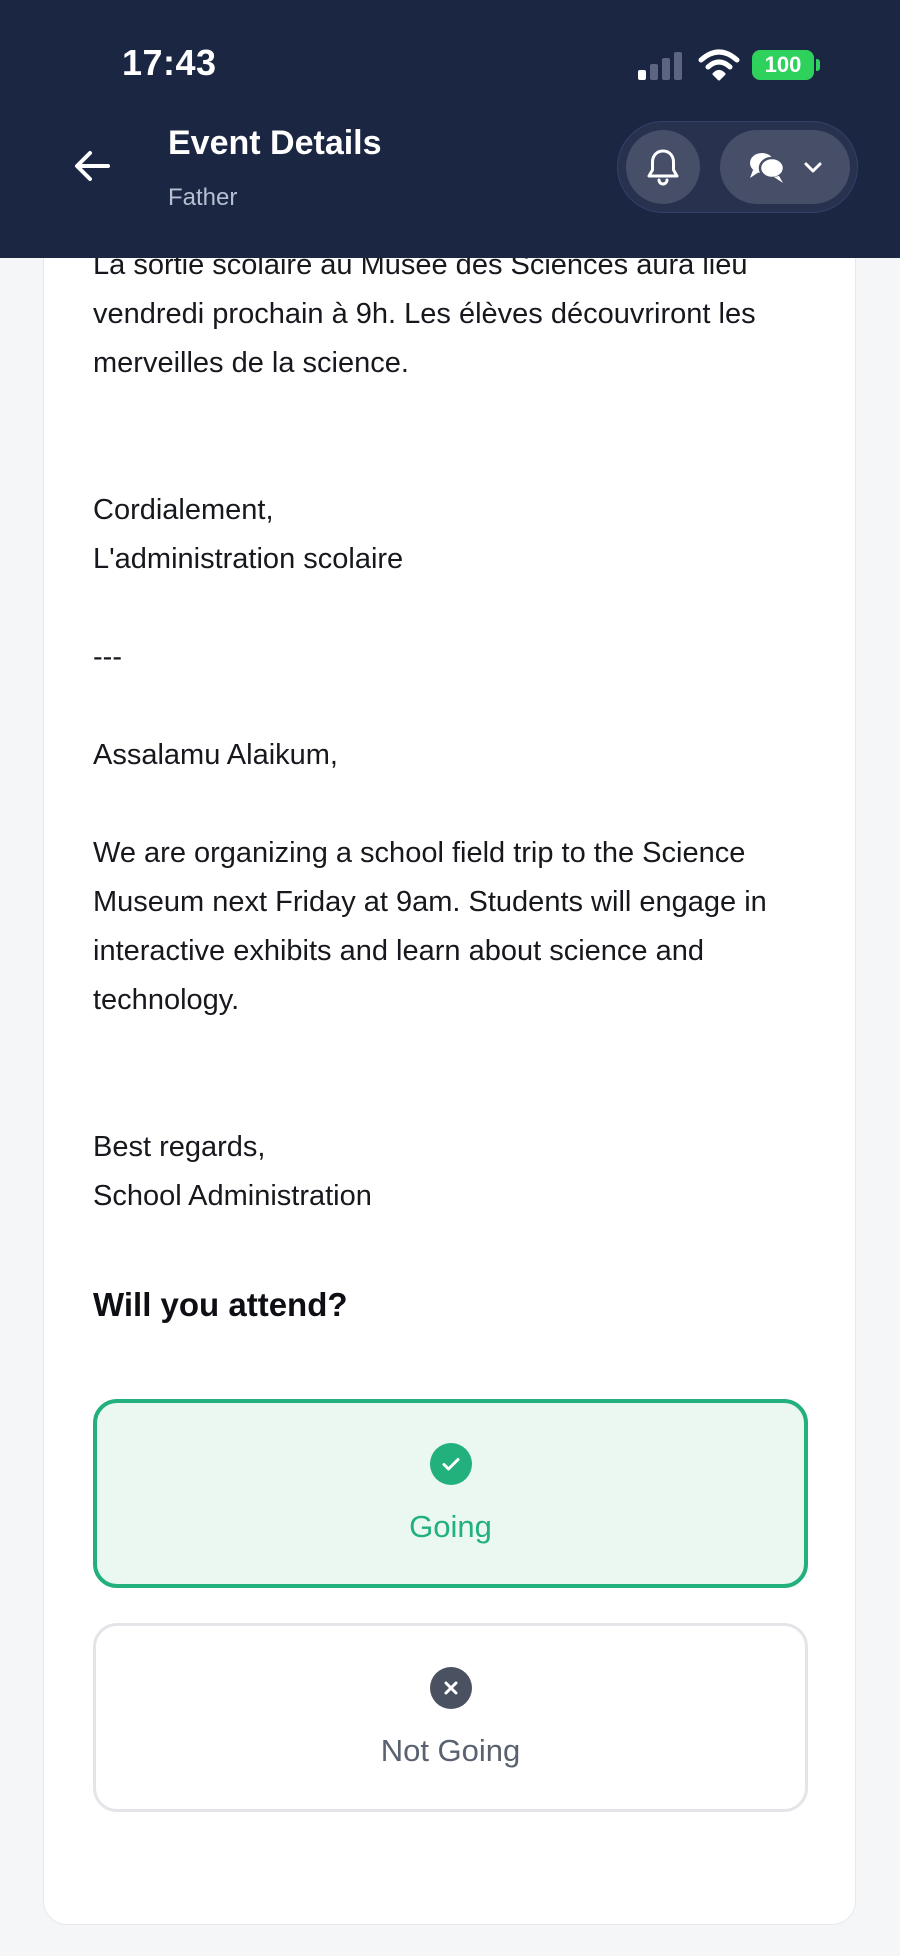 The width and height of the screenshot is (900, 1956). What do you see at coordinates (450, 1493) in the screenshot?
I see `going-button: Going` at bounding box center [450, 1493].